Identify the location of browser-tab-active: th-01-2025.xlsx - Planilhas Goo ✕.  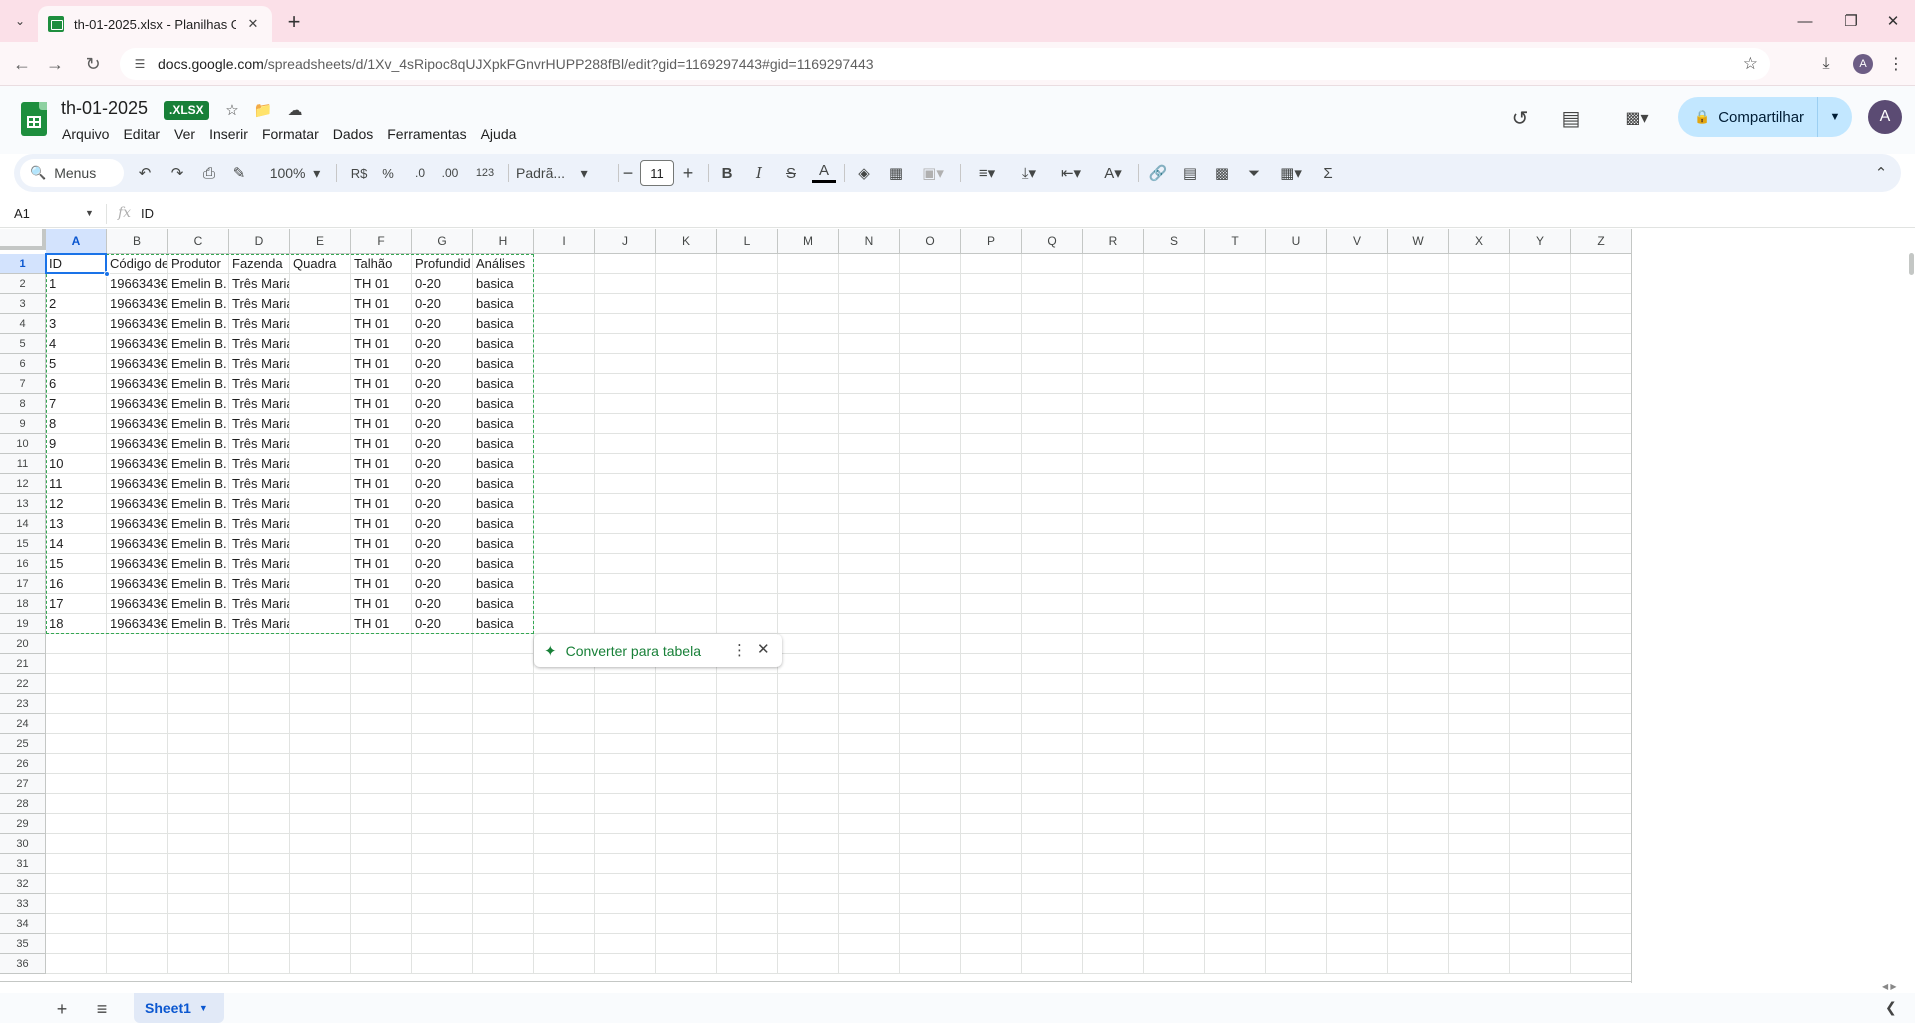
(155, 24).